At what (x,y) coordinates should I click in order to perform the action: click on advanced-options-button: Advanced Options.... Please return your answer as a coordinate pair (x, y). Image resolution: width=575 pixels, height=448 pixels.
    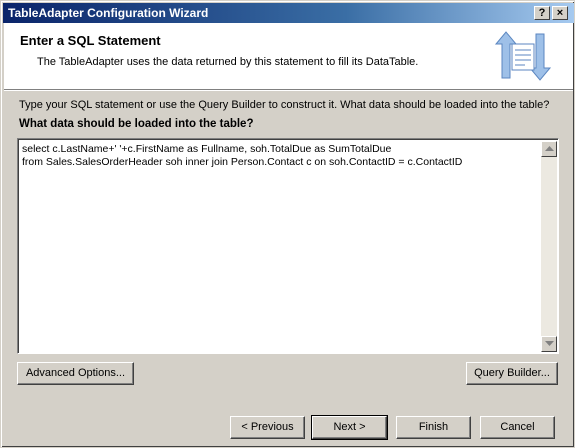
    Looking at the image, I should click on (75, 373).